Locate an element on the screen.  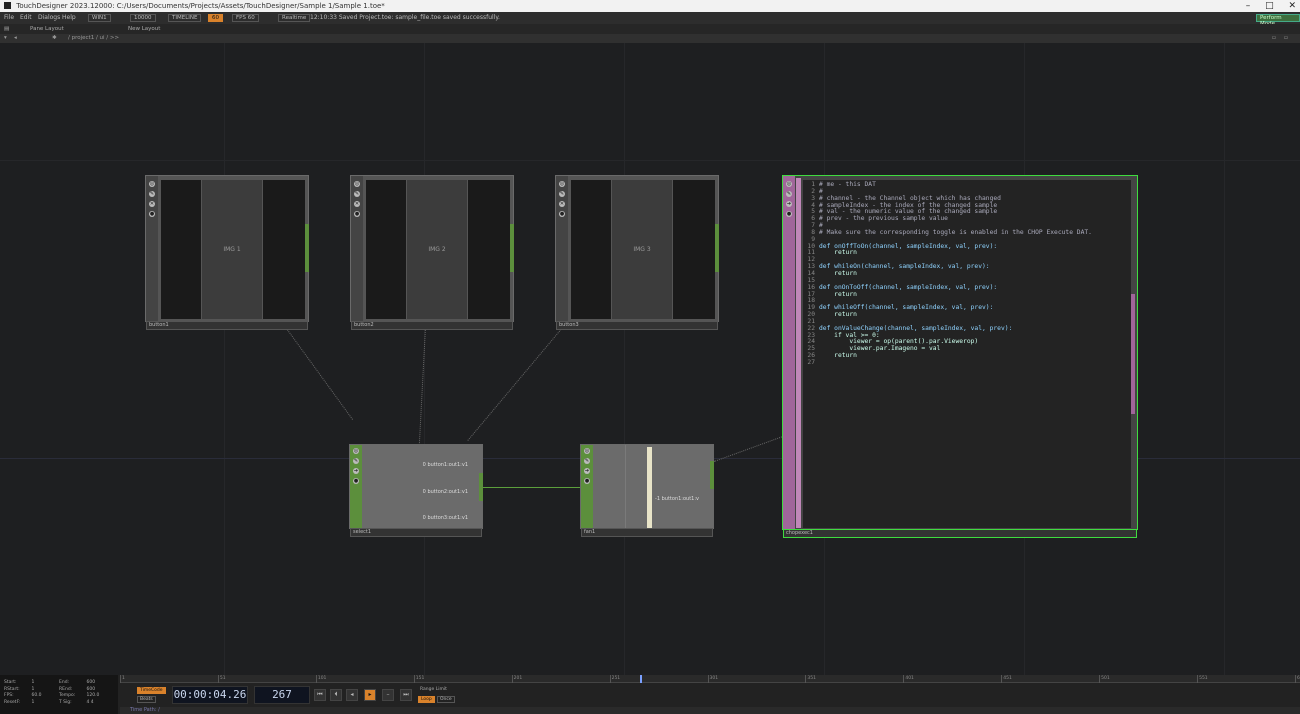
code-line: 20 return is located at coordinates (967, 315).